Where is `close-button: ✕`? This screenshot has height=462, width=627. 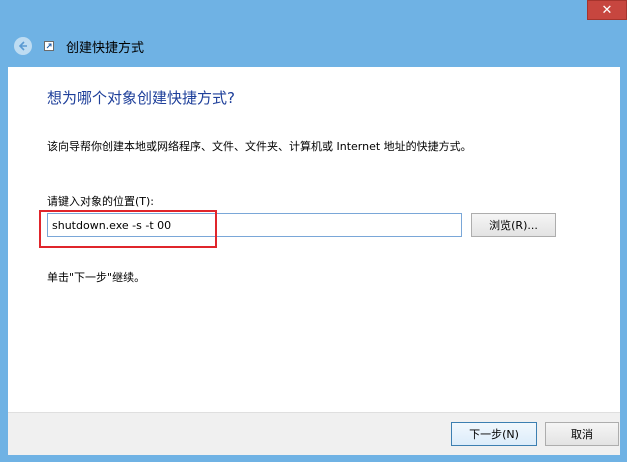
close-button: ✕ is located at coordinates (607, 10).